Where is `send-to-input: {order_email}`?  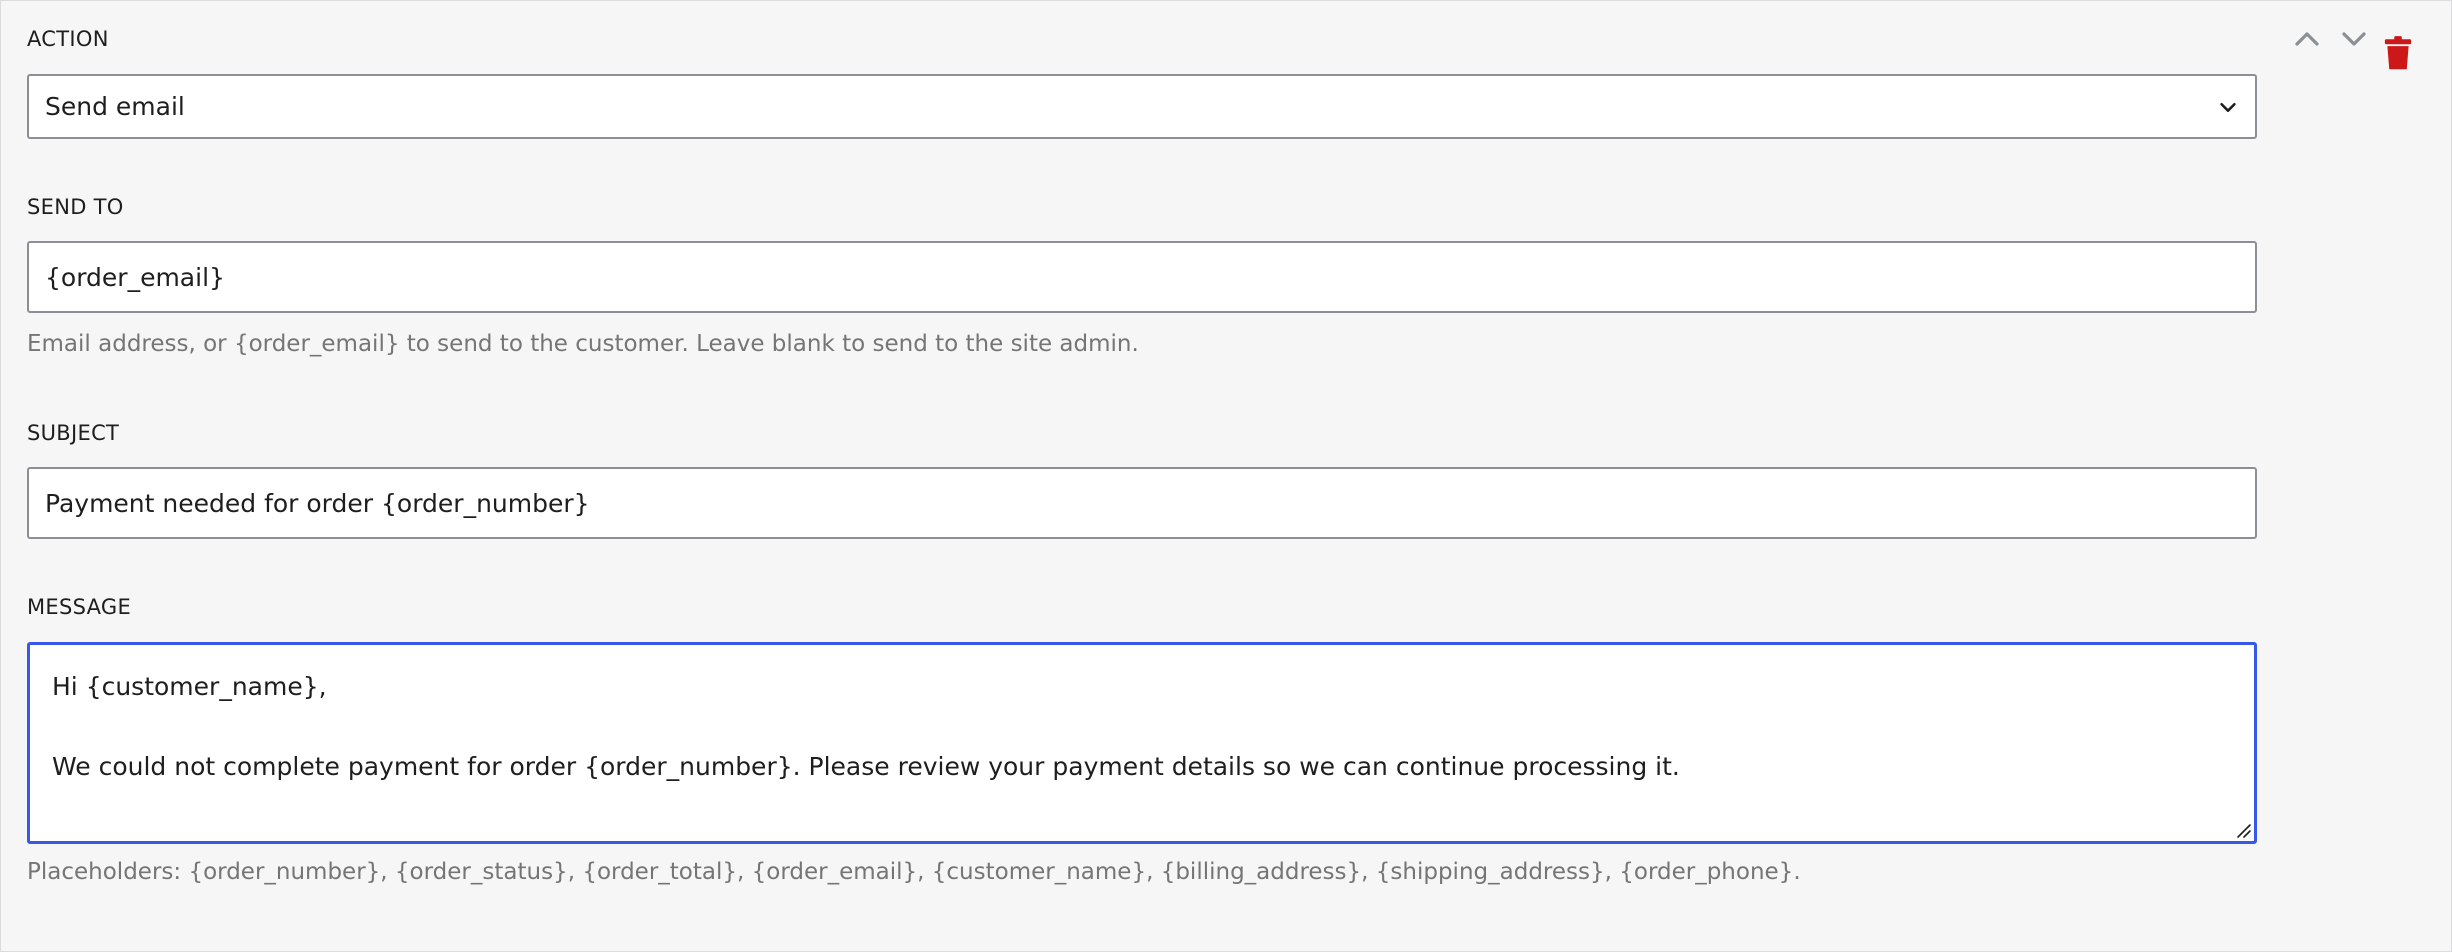
send-to-input: {order_email} is located at coordinates (1142, 277).